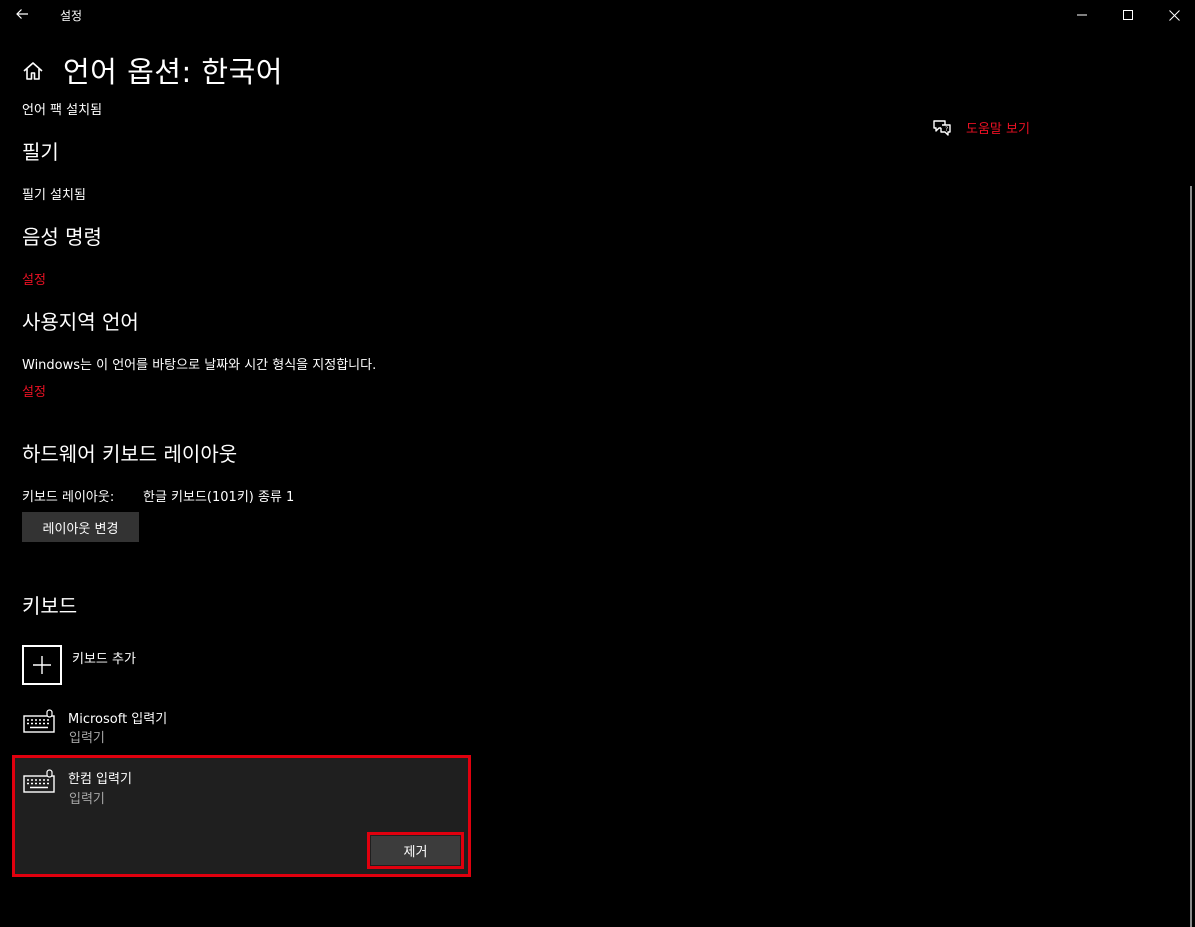 The width and height of the screenshot is (1195, 927). Describe the element at coordinates (117, 717) in the screenshot. I see `keyboard-item-name: Microsoft 입력기` at that location.